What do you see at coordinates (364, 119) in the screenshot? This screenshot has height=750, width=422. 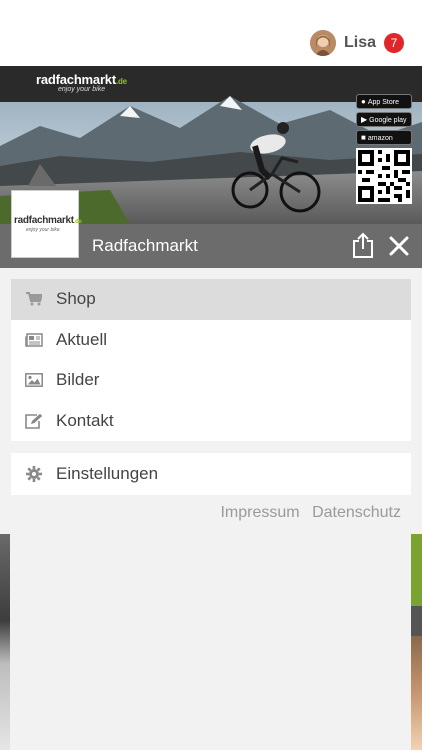 I see `play-icon: ▶` at bounding box center [364, 119].